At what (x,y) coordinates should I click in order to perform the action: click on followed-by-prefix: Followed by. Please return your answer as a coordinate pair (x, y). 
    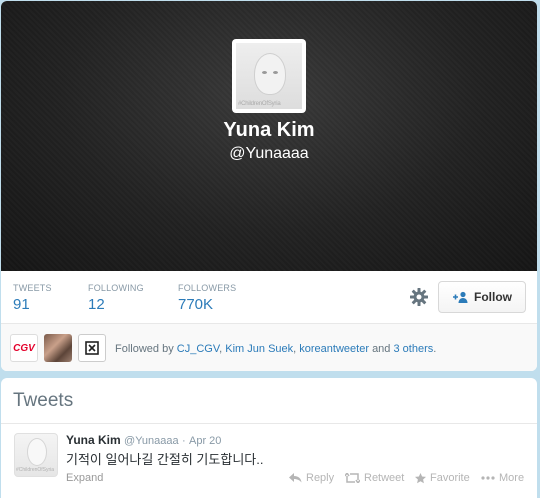
    Looking at the image, I should click on (144, 349).